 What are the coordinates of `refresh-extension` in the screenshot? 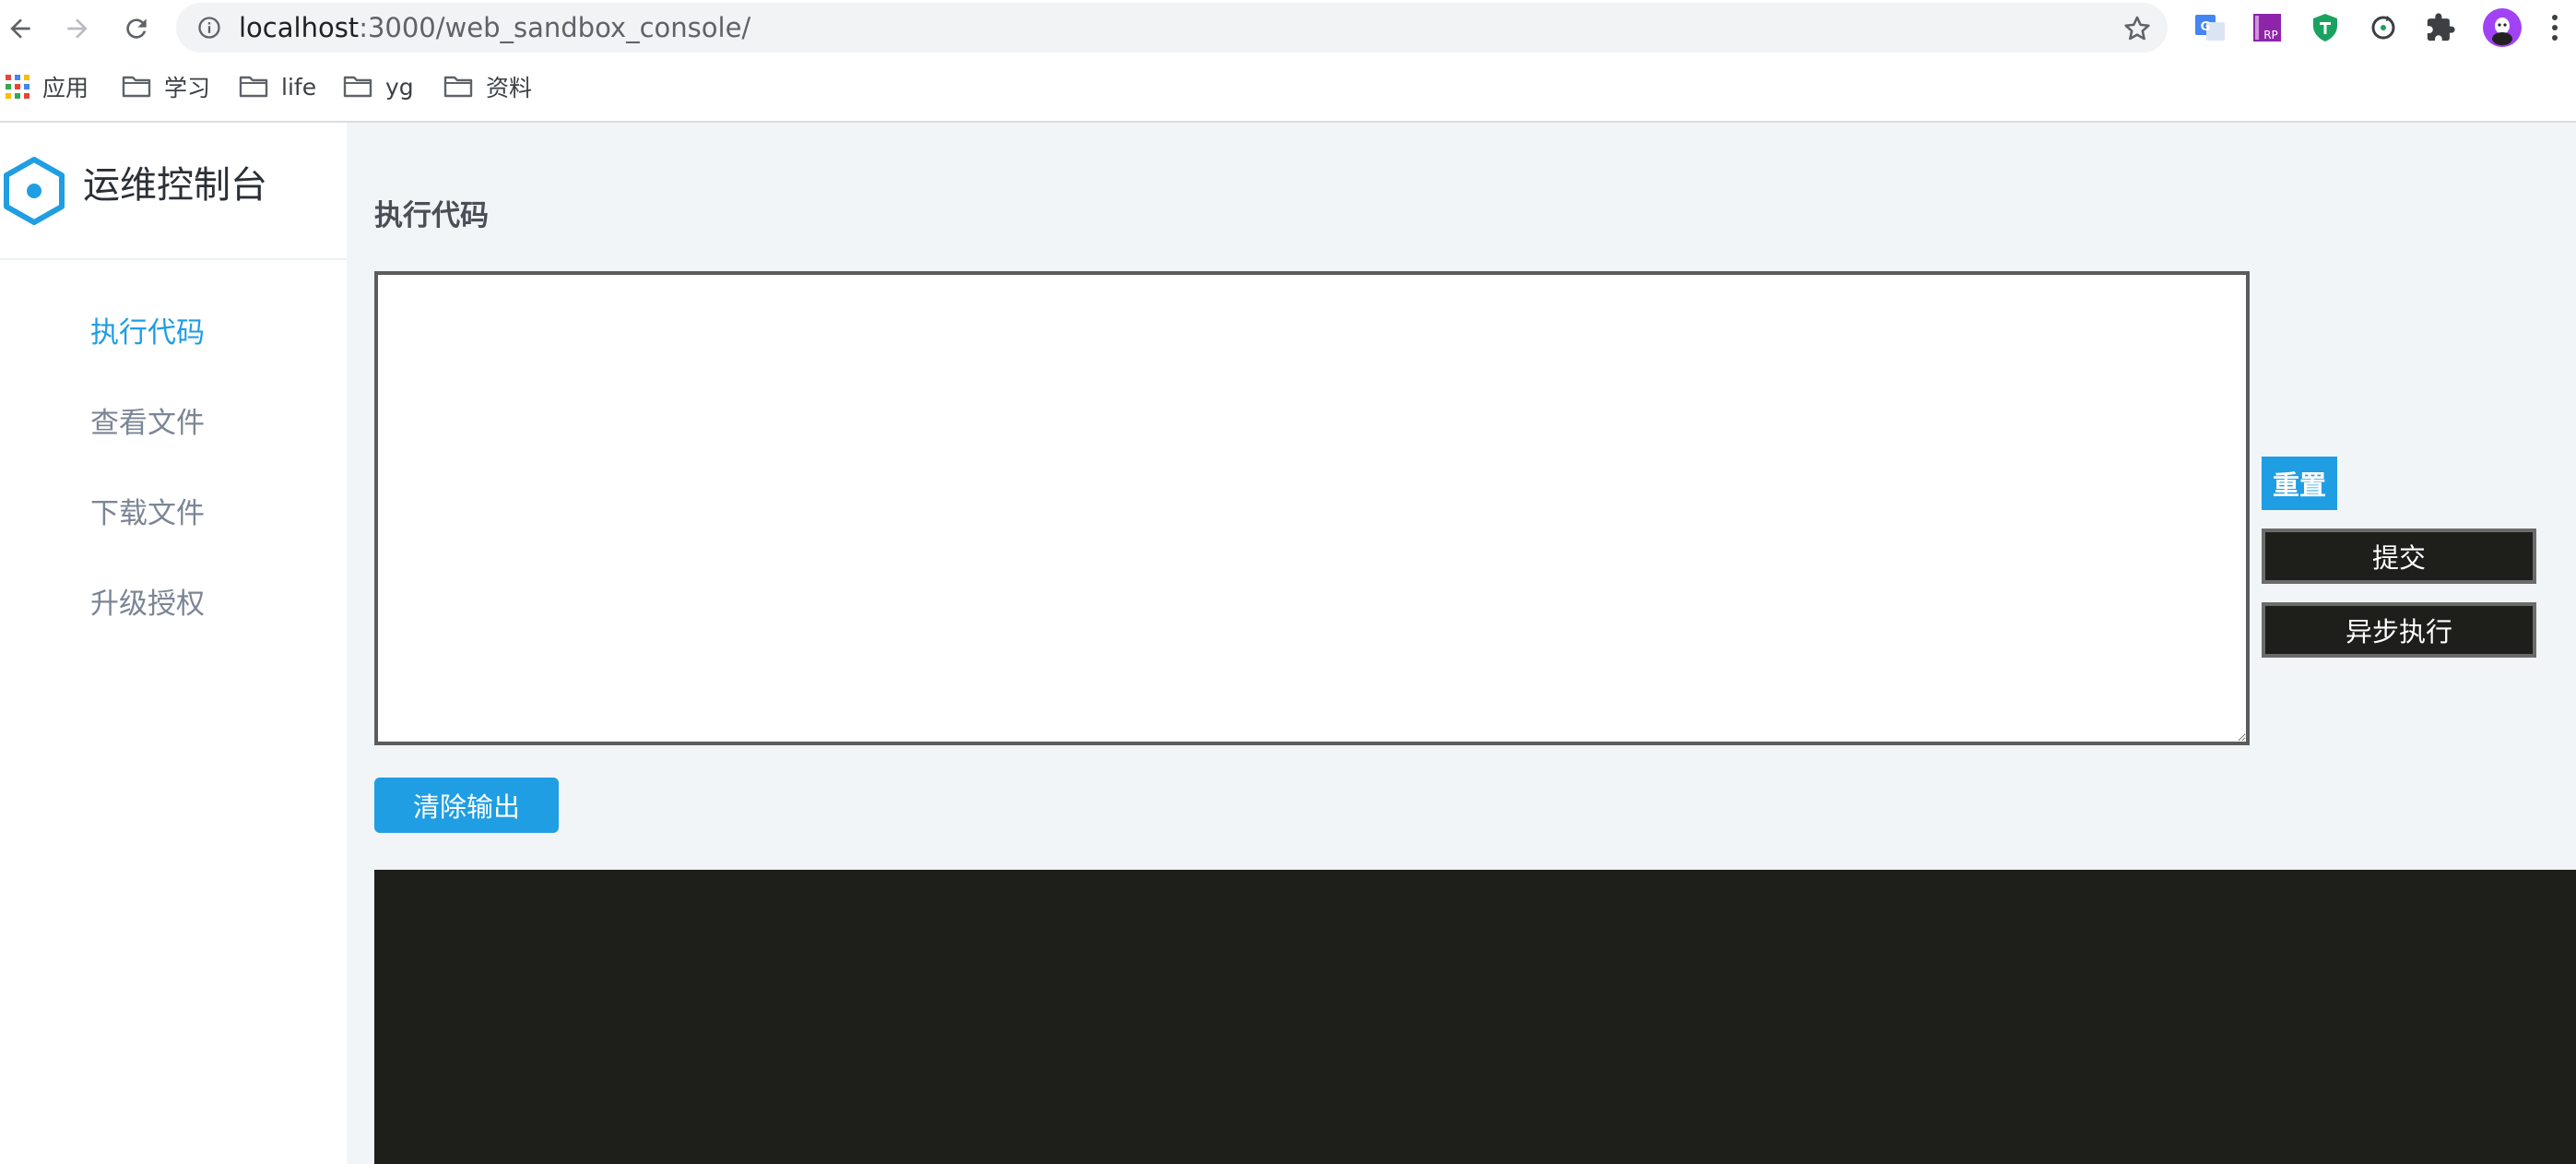 It's located at (2383, 27).